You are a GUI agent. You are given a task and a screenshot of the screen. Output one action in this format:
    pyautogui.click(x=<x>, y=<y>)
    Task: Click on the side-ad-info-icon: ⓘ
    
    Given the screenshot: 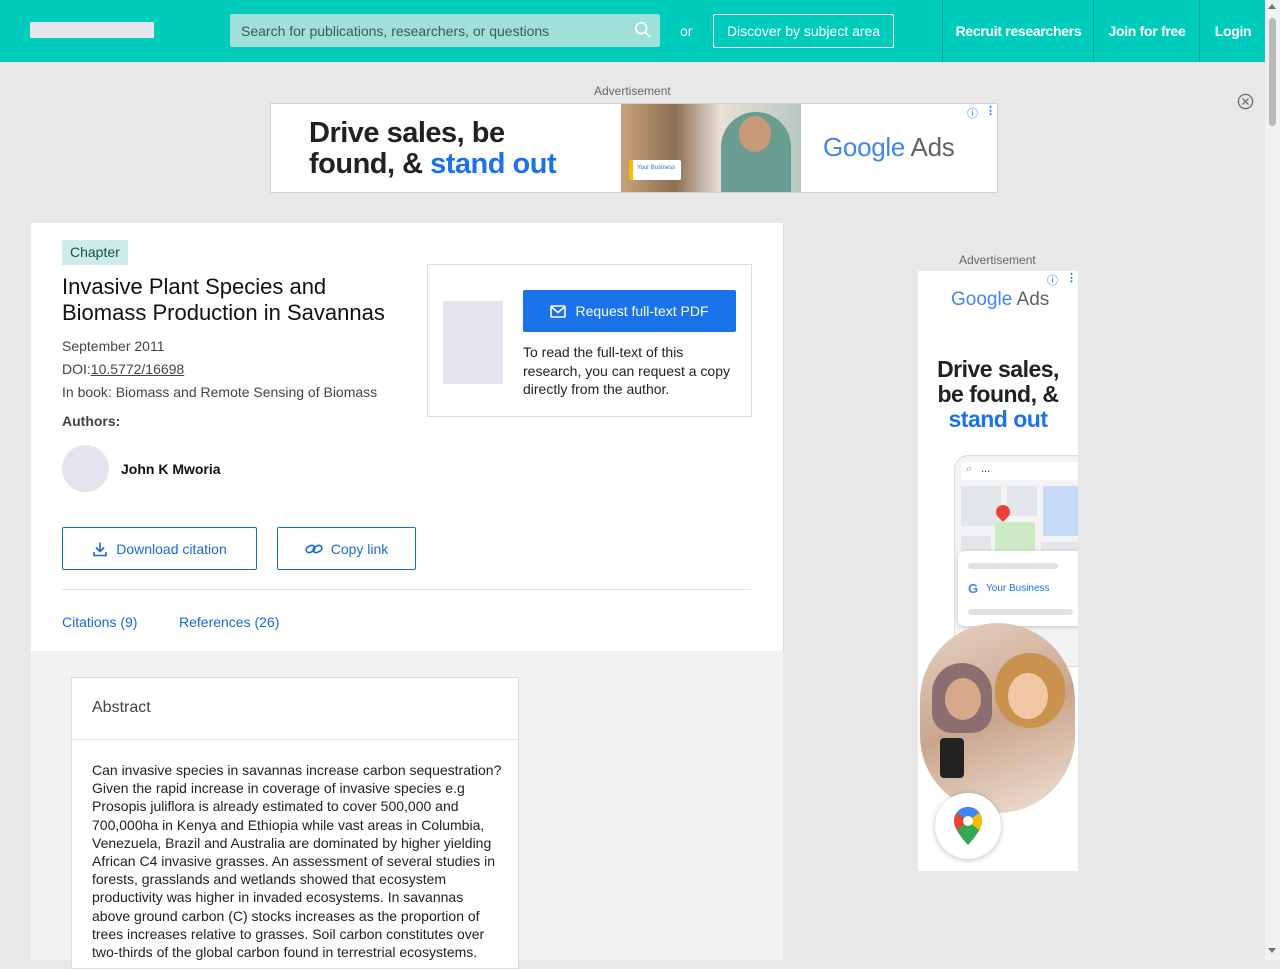 What is the action you would take?
    pyautogui.click(x=1052, y=280)
    